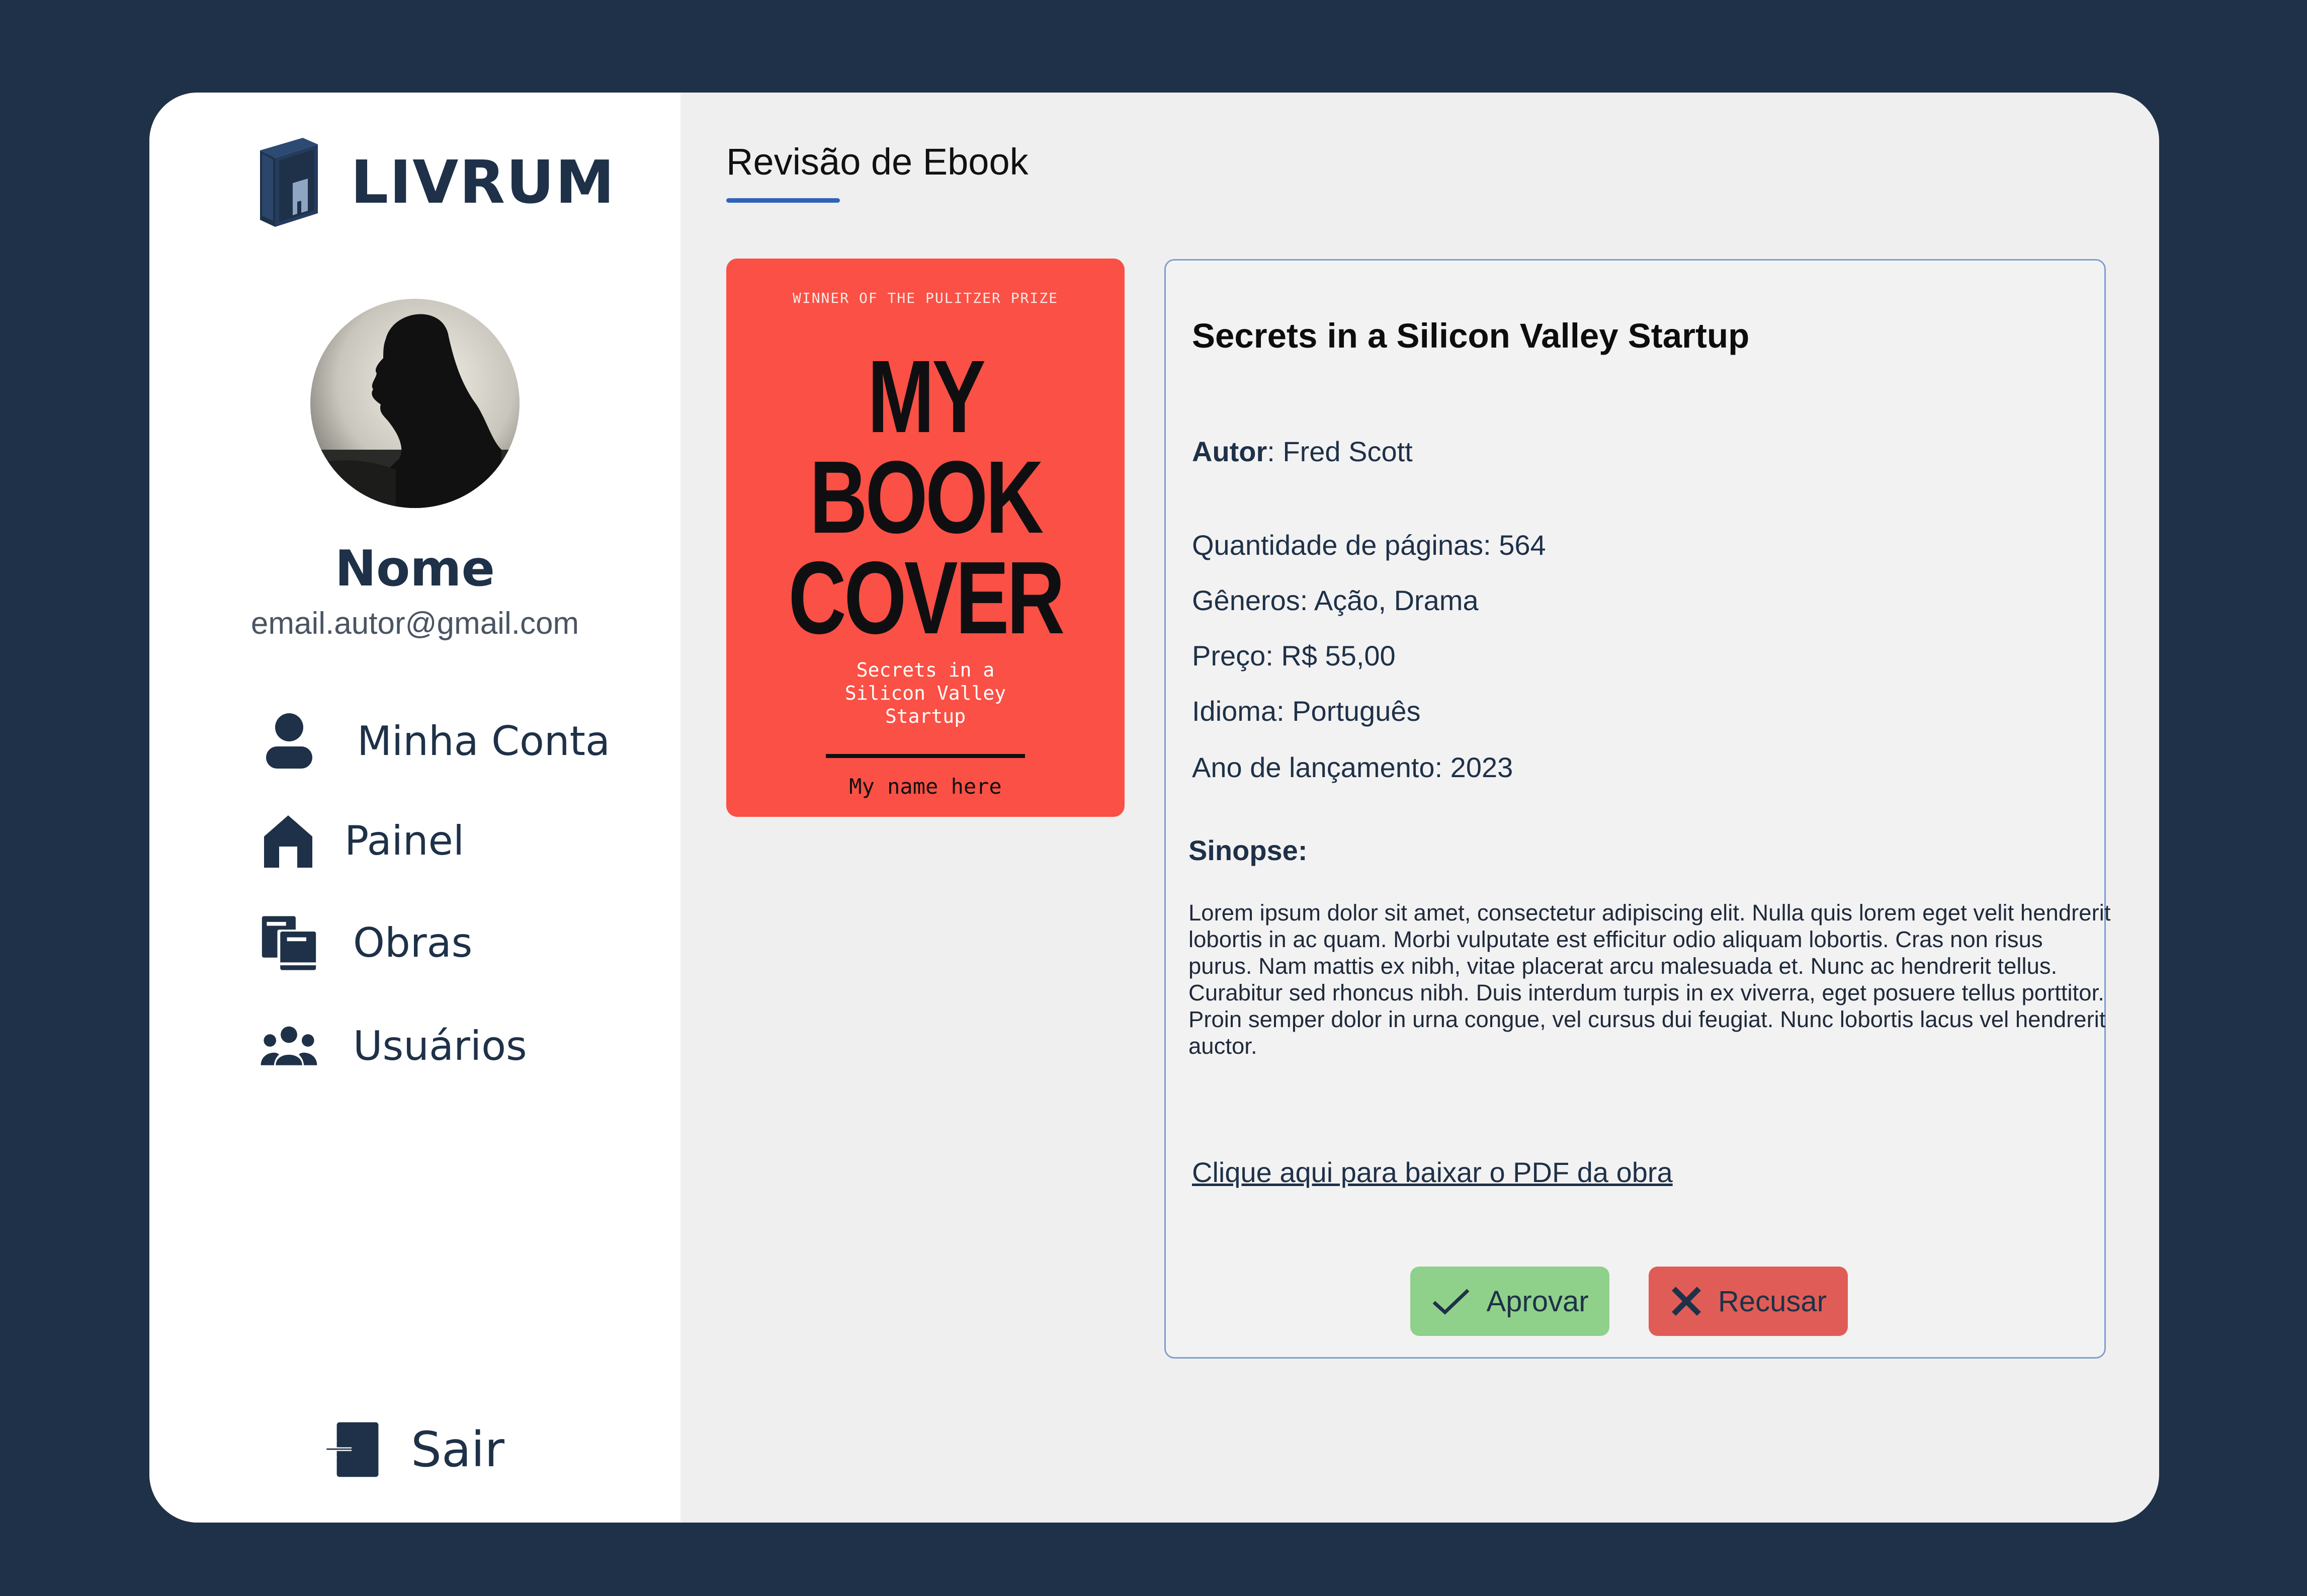 The width and height of the screenshot is (2307, 1596). I want to click on cover-author: My name here, so click(925, 786).